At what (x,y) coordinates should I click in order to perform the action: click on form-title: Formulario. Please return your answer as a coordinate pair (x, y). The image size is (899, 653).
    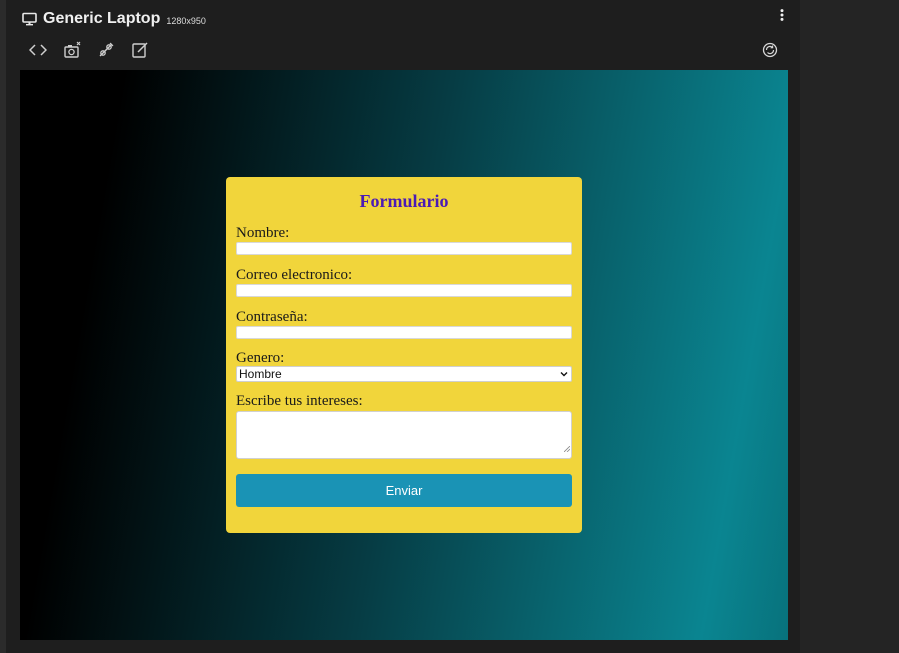
    Looking at the image, I should click on (404, 201).